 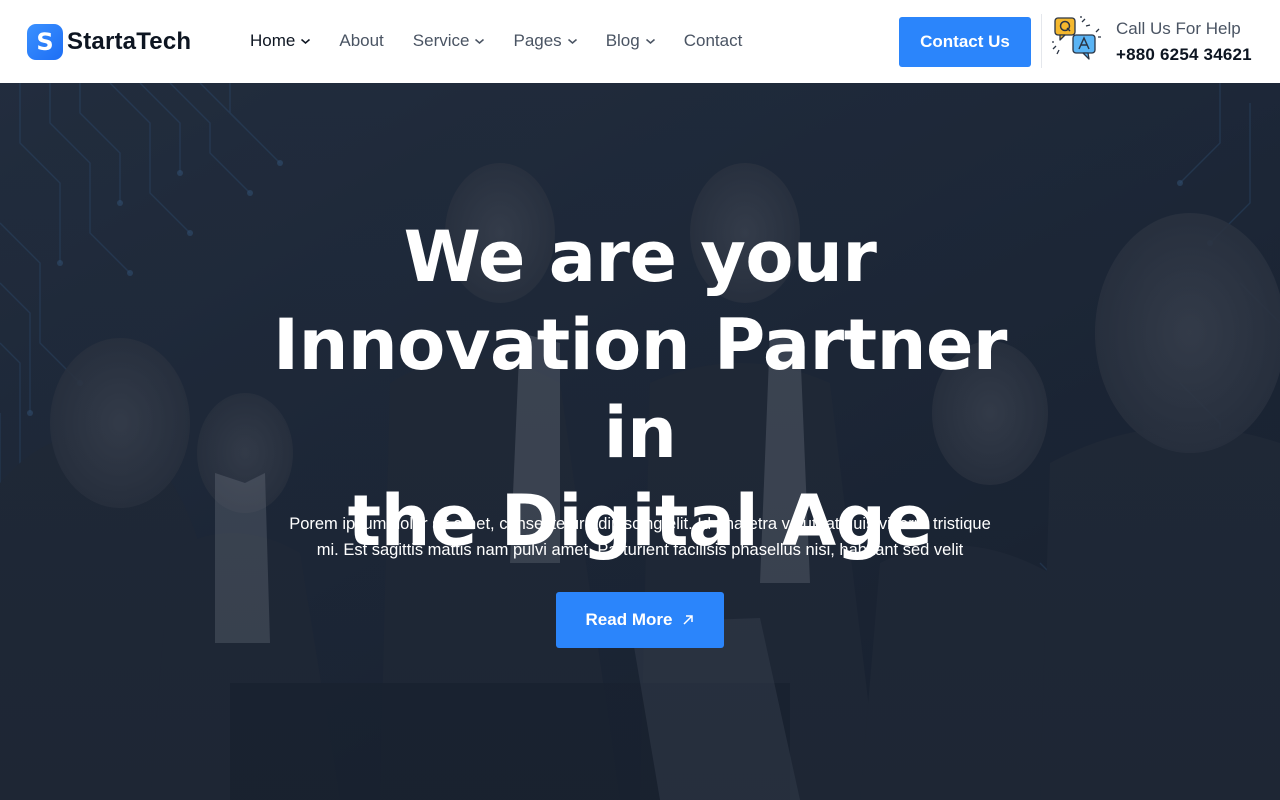 I want to click on nav-item-about: About, so click(x=361, y=41).